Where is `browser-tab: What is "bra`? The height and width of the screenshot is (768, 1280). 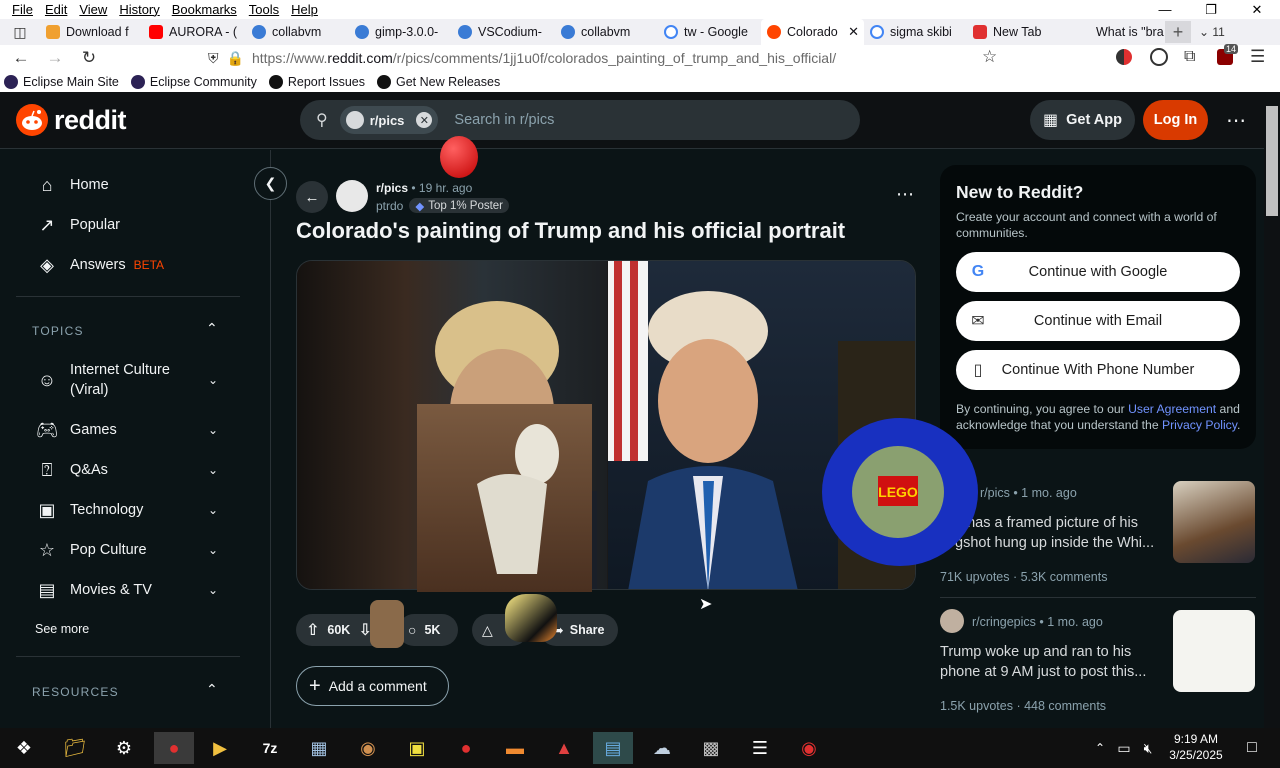
browser-tab: What is "bra is located at coordinates (1117, 32).